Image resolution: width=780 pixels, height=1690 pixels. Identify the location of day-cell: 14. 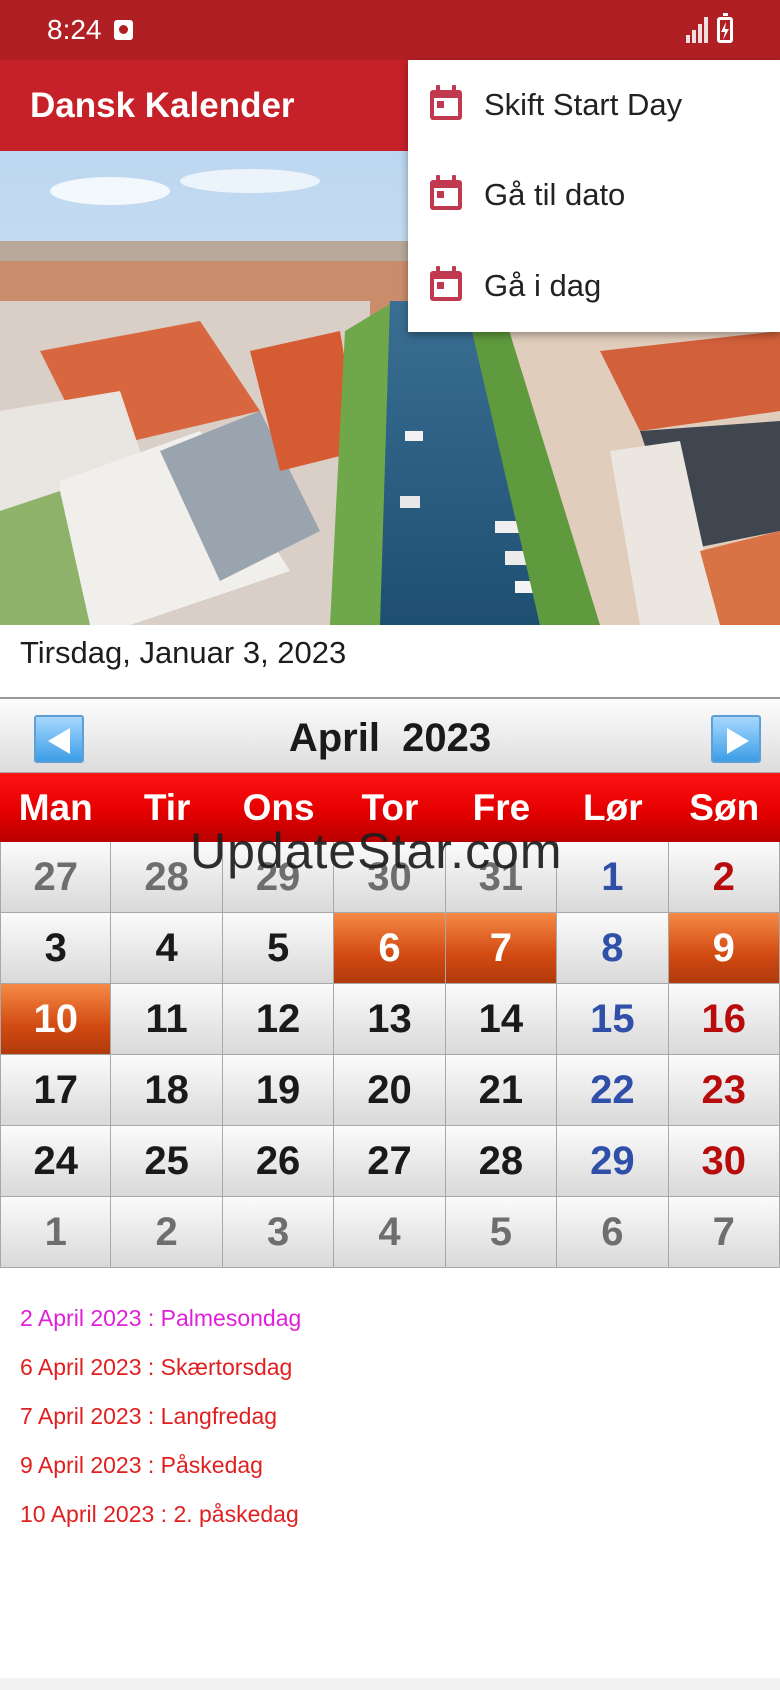
(501, 1019).